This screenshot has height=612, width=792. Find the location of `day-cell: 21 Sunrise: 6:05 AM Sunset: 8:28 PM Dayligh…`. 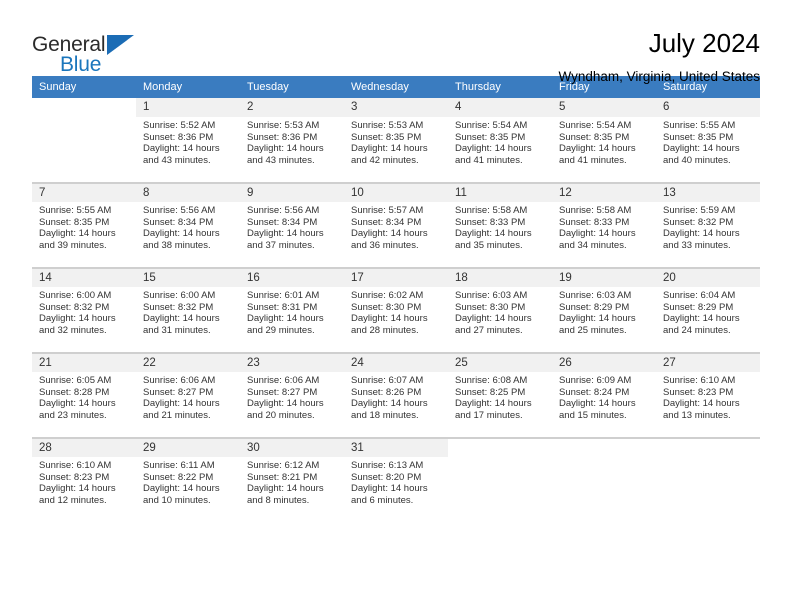

day-cell: 21 Sunrise: 6:05 AM Sunset: 8:28 PM Dayligh… is located at coordinates (84, 395).